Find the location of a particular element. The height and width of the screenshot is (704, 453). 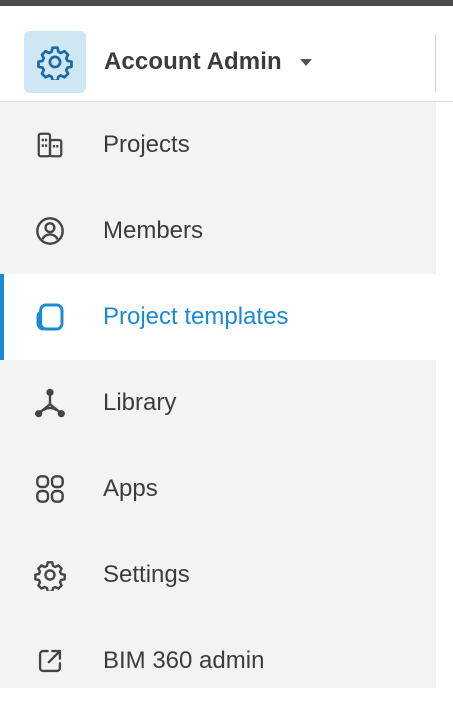

app-icon-tile is located at coordinates (55, 62).